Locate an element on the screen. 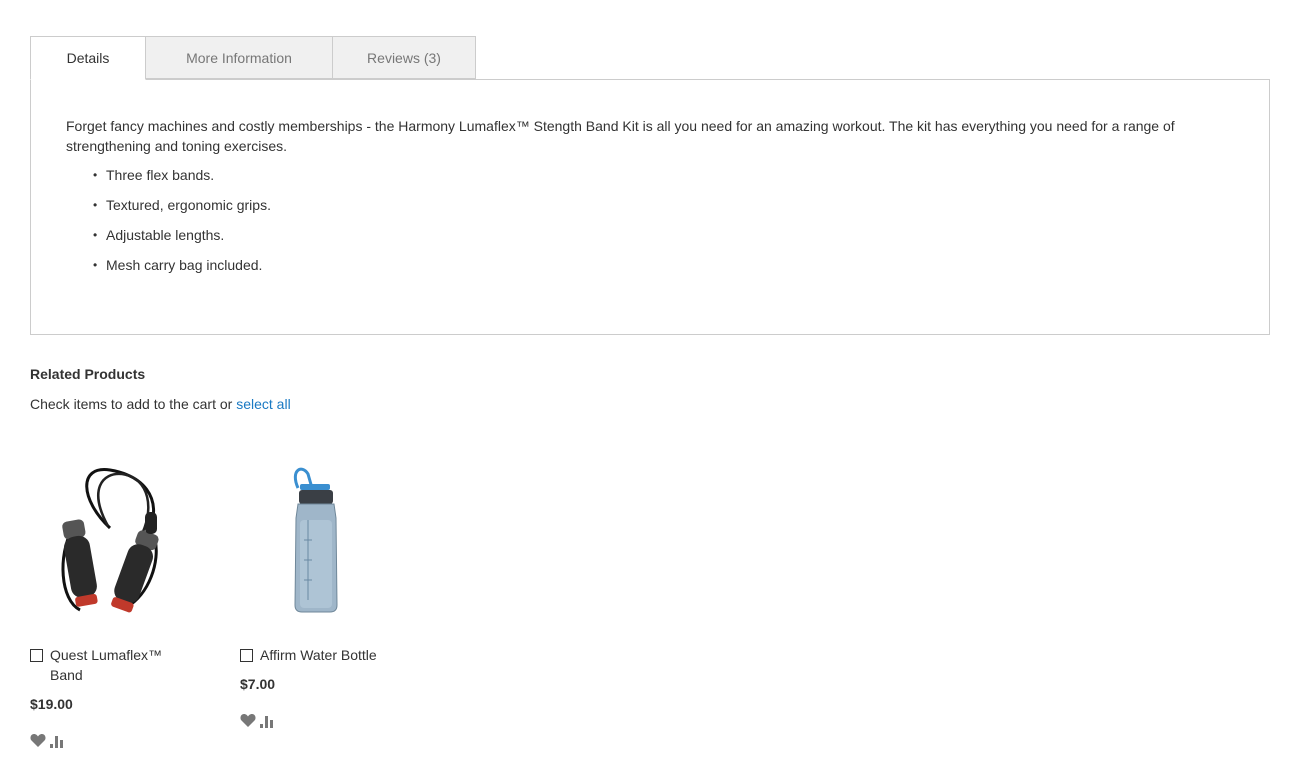 The height and width of the screenshot is (775, 1294). feature-item: • Mesh carry bag included. is located at coordinates (182, 271).